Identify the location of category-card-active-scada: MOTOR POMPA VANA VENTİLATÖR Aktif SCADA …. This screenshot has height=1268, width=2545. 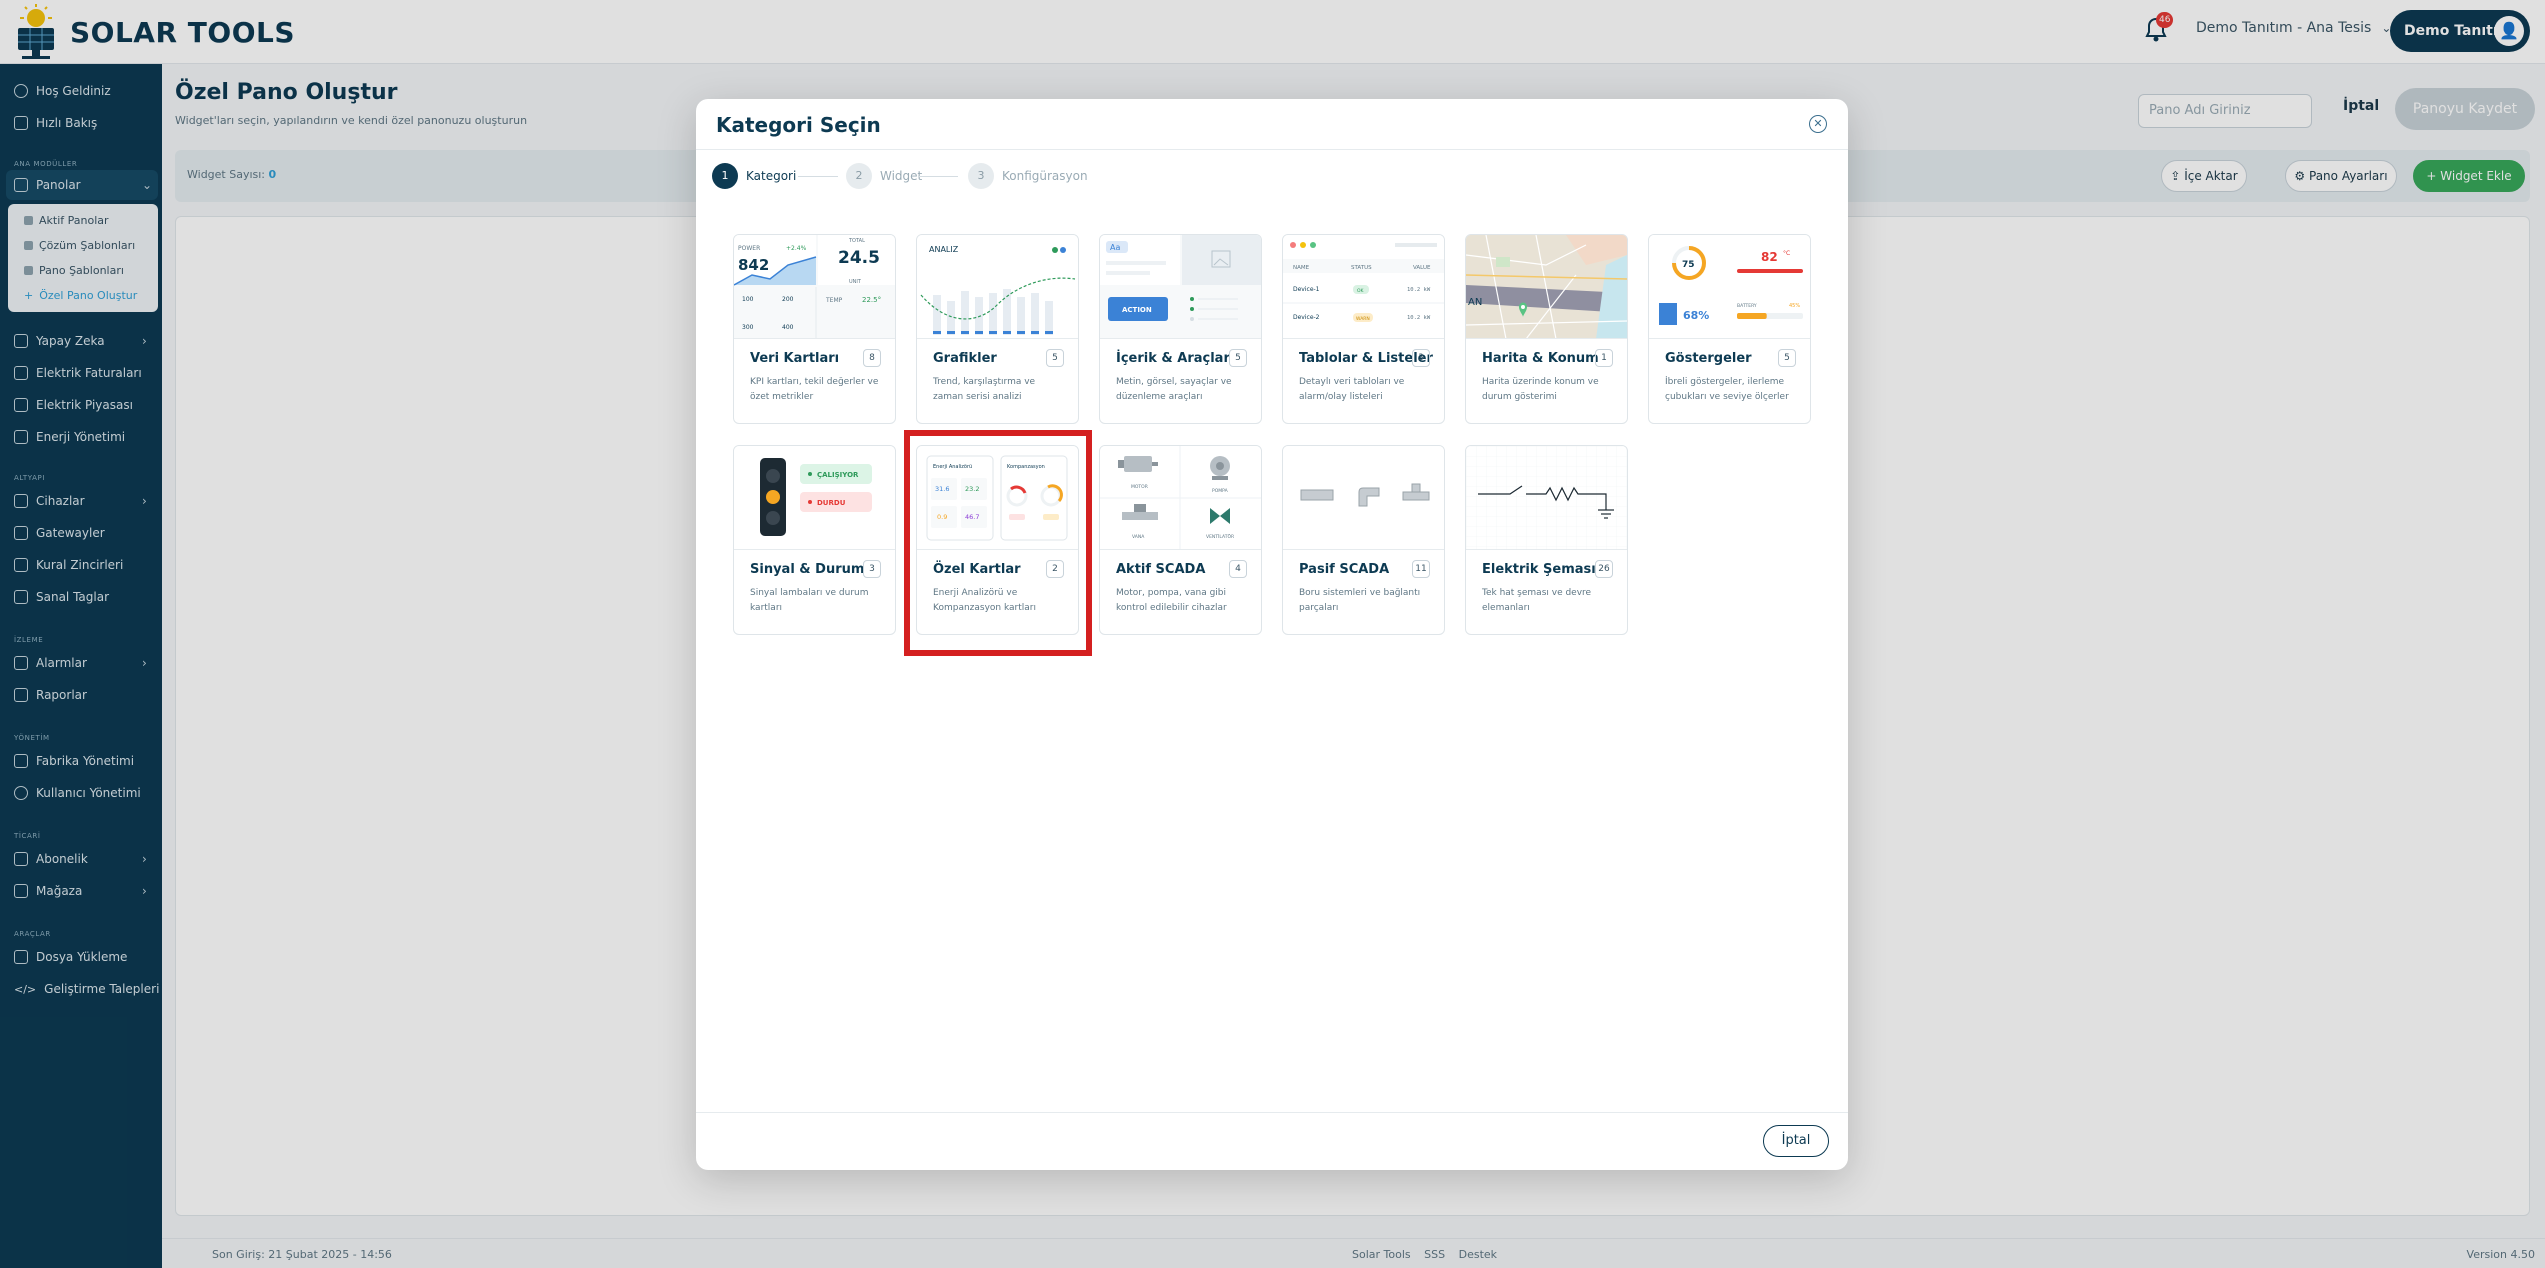
(1180, 540).